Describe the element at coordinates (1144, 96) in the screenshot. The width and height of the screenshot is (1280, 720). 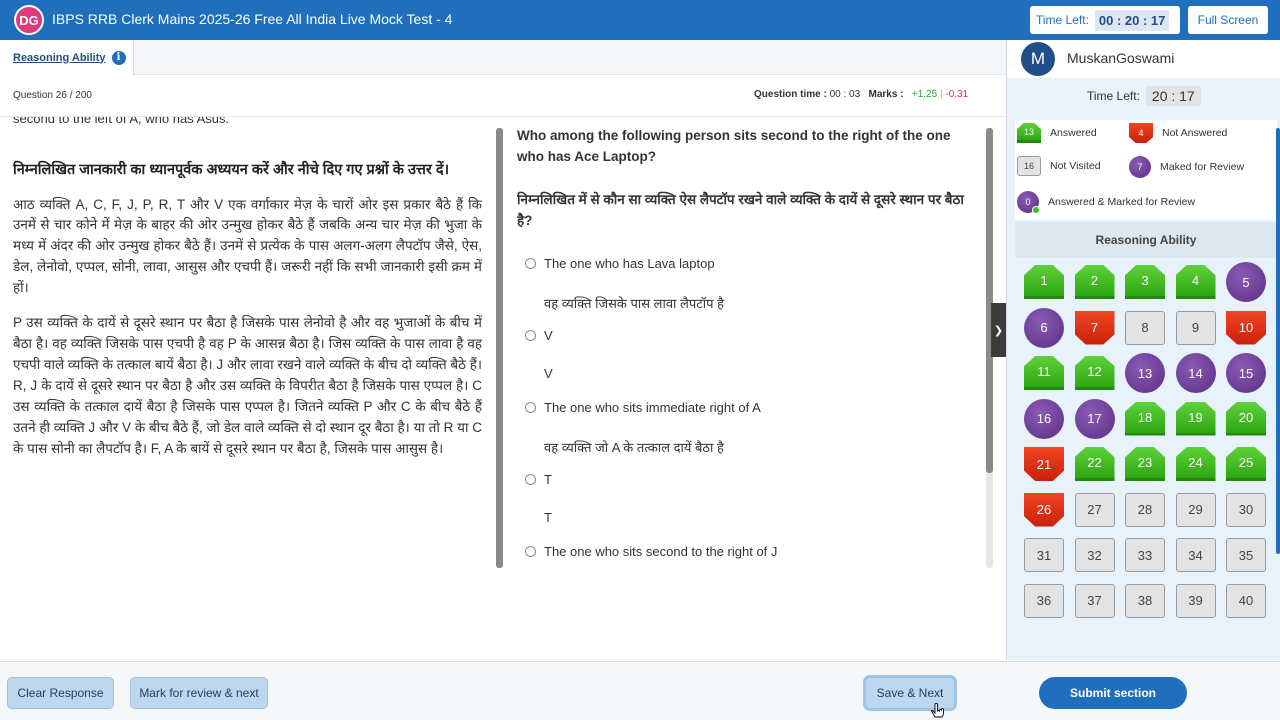
I see `sidebar-timer: Time Left: 20 : 17` at that location.